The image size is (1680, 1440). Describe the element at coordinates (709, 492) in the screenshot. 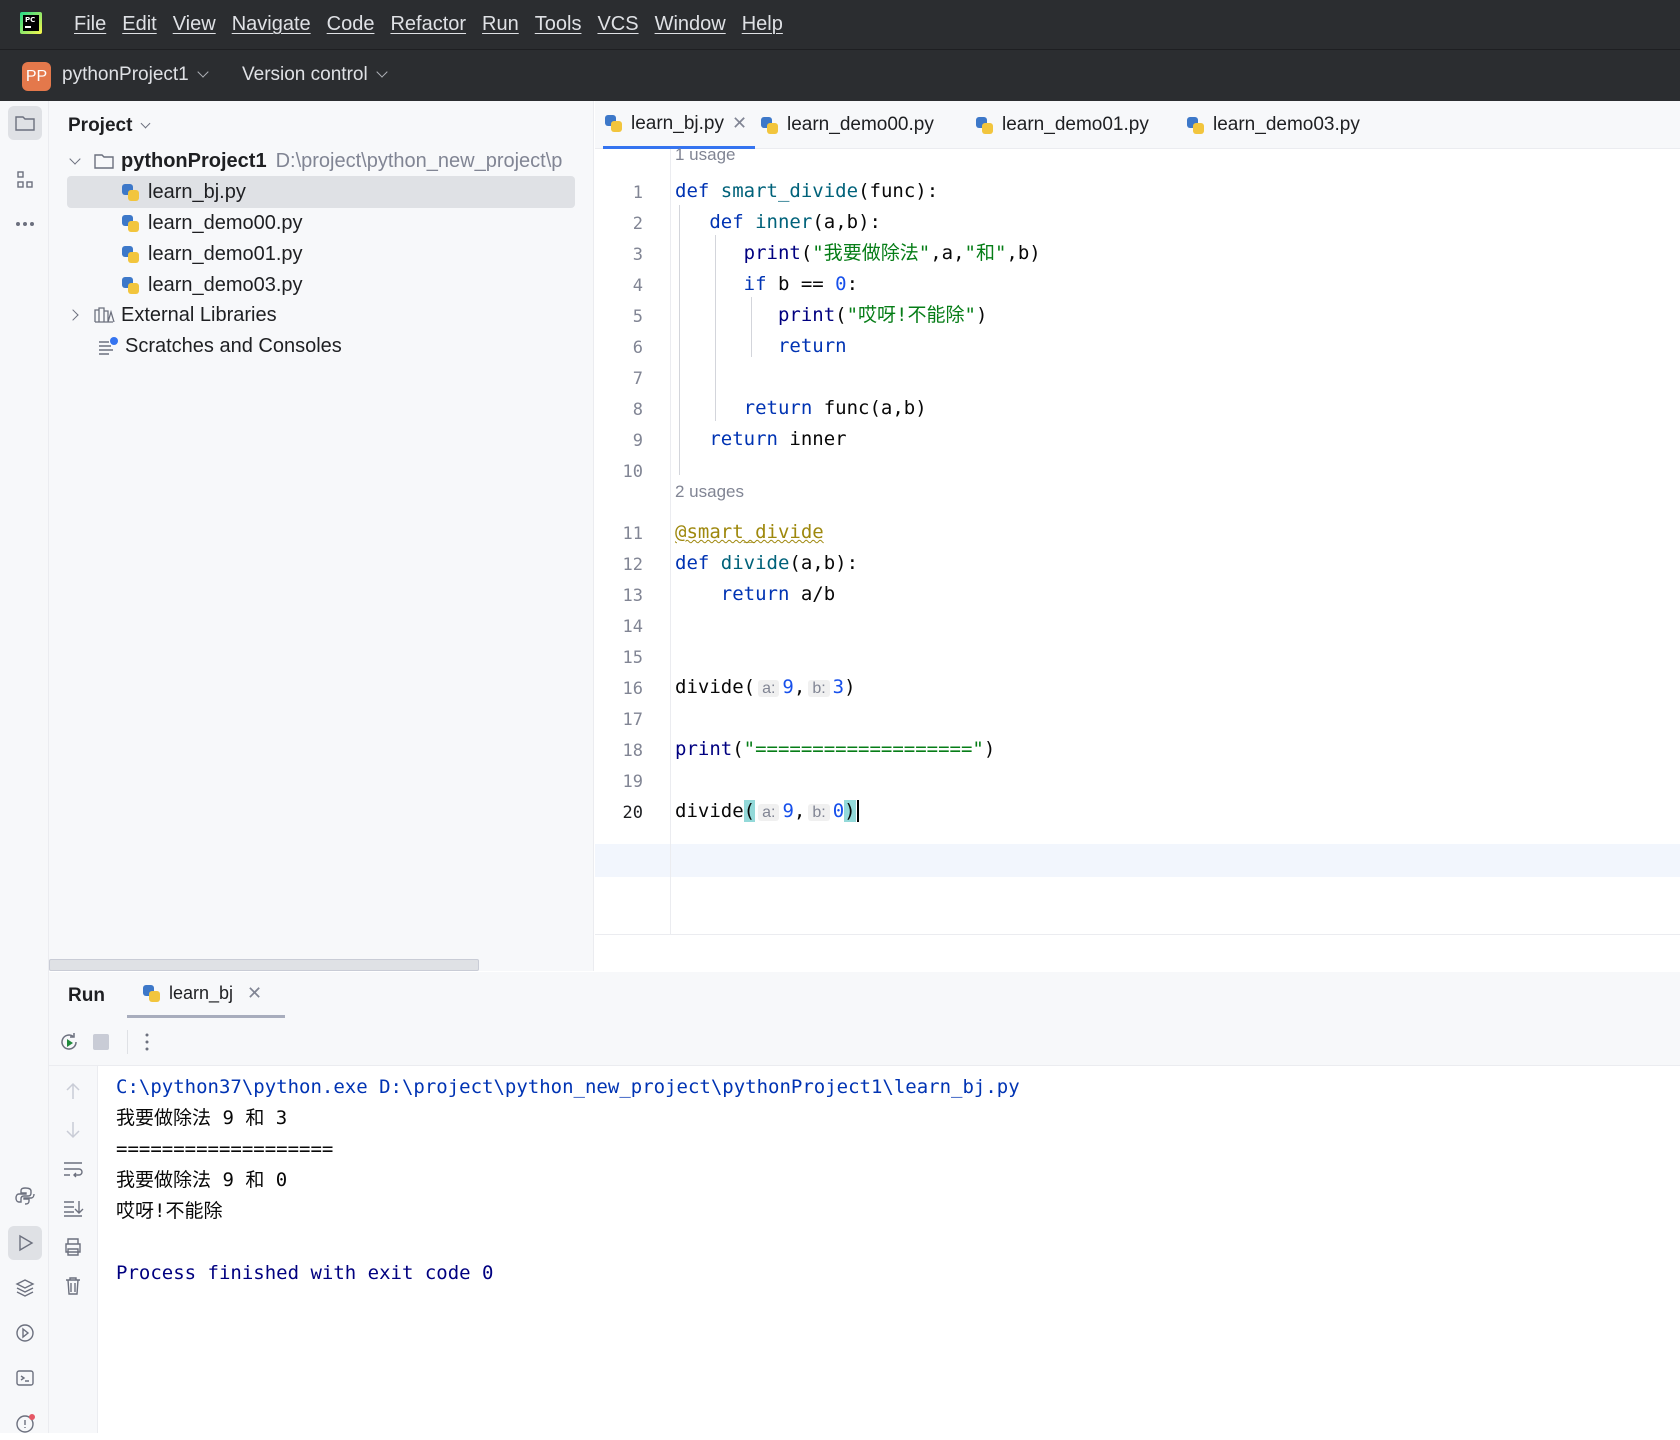

I see `usage-hint: 2 usages` at that location.